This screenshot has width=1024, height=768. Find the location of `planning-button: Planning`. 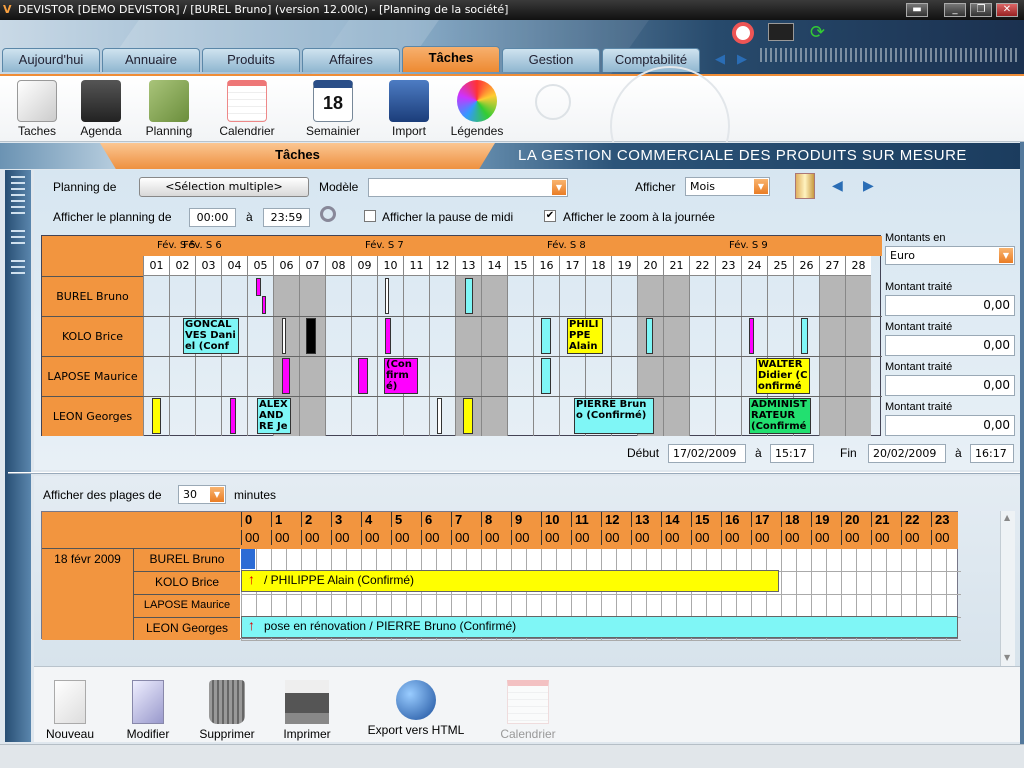

planning-button: Planning is located at coordinates (169, 109).